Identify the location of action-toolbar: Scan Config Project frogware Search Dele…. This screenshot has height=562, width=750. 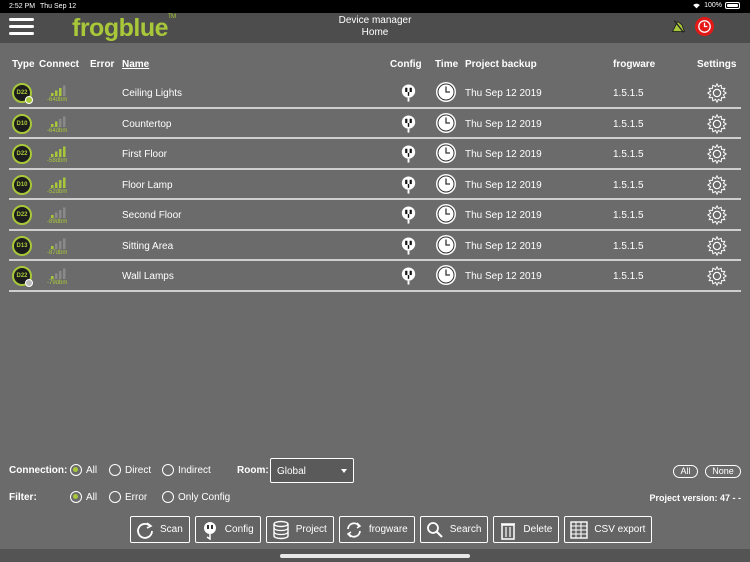
(391, 529).